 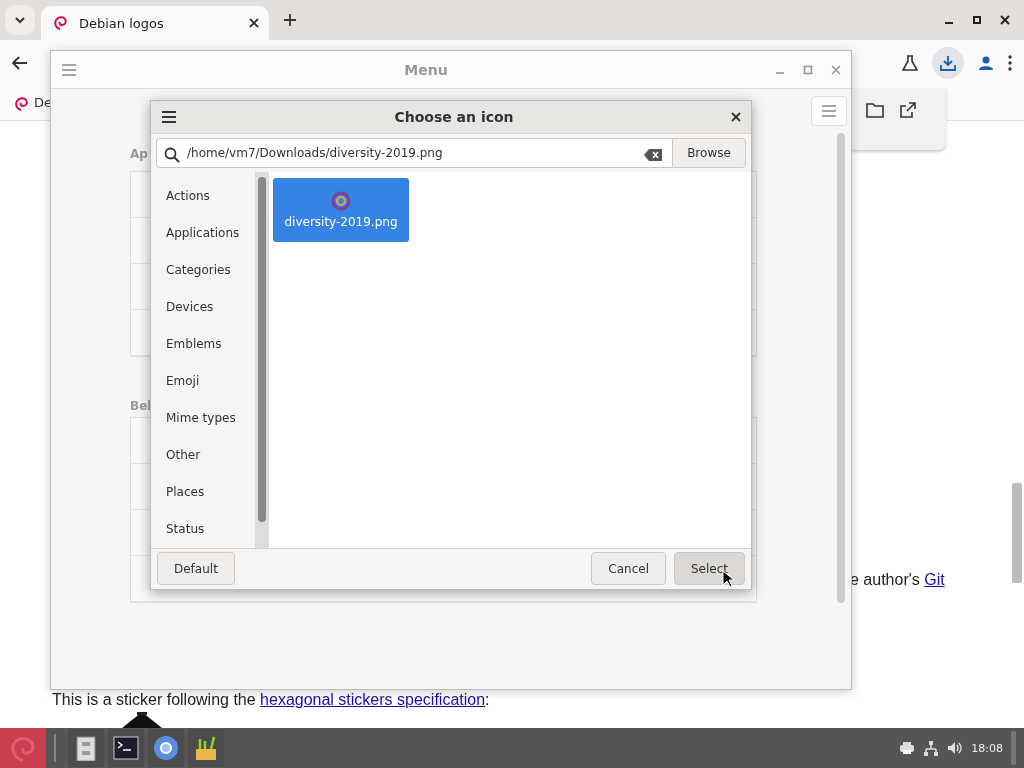 I want to click on profile-icon, so click(x=986, y=62).